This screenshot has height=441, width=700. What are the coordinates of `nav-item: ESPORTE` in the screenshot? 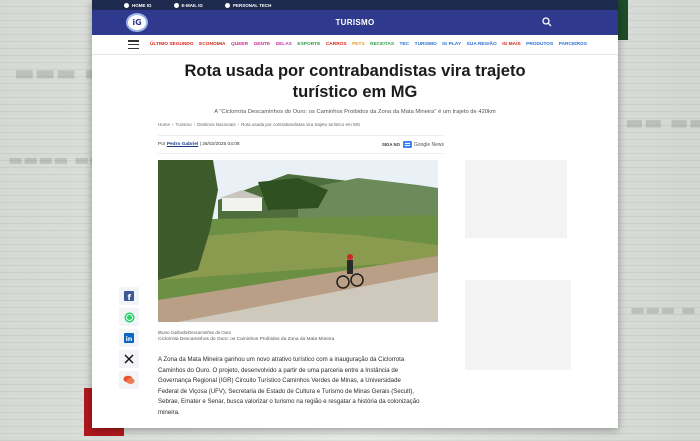 It's located at (308, 44).